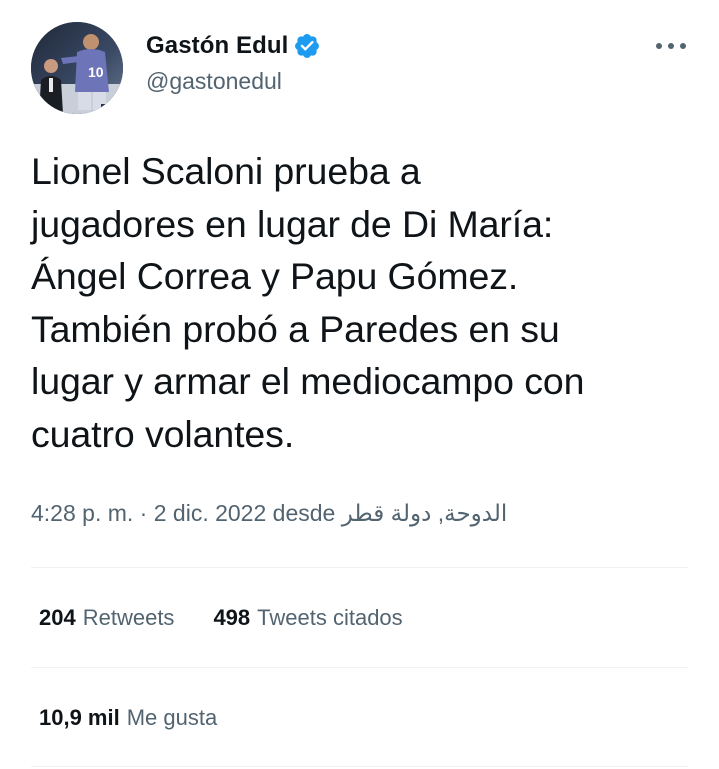 This screenshot has height=769, width=719. What do you see at coordinates (425, 513) in the screenshot?
I see `tweet-location: الدوحة, دولة قطر` at bounding box center [425, 513].